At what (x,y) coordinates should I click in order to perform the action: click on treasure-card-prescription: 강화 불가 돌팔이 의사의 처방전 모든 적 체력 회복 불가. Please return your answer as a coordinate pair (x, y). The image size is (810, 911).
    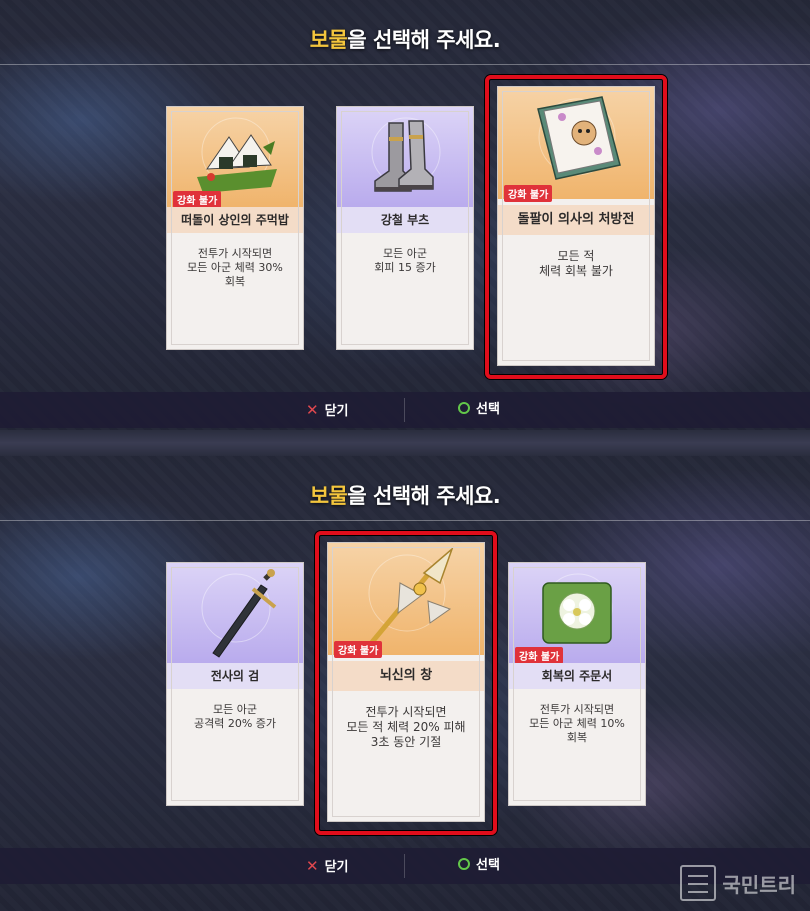
    Looking at the image, I should click on (576, 226).